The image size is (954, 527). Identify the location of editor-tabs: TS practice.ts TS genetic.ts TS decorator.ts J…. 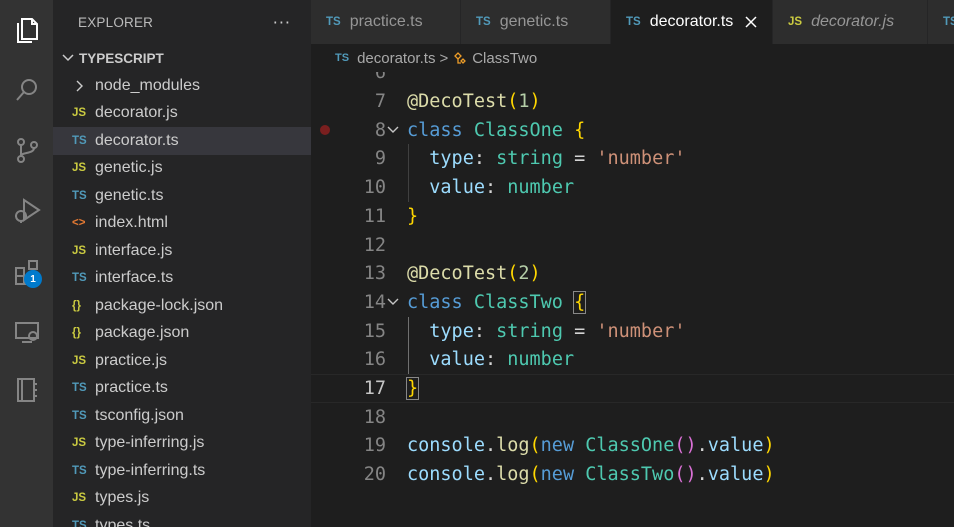
(632, 22).